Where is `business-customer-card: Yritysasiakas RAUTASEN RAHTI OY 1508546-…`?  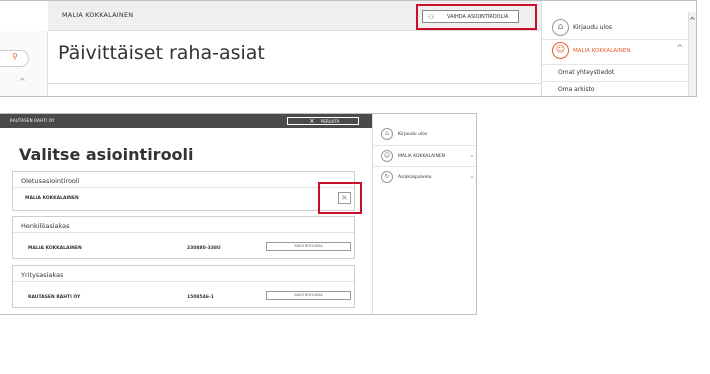 business-customer-card: Yritysasiakas RAUTASEN RAHTI OY 1508546-… is located at coordinates (183, 286).